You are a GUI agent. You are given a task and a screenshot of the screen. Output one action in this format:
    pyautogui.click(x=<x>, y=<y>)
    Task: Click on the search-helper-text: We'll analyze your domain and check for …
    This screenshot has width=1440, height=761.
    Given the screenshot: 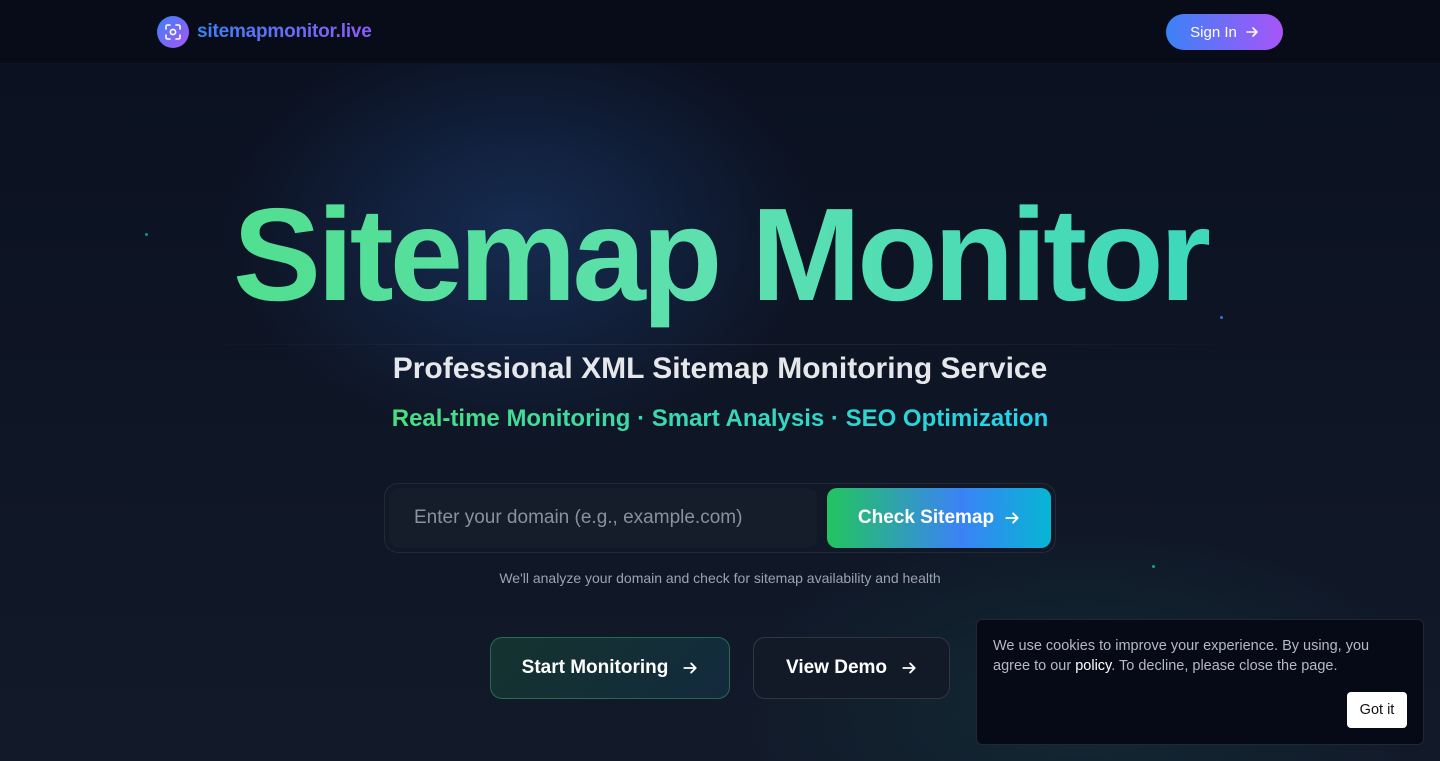 What is the action you would take?
    pyautogui.click(x=720, y=578)
    